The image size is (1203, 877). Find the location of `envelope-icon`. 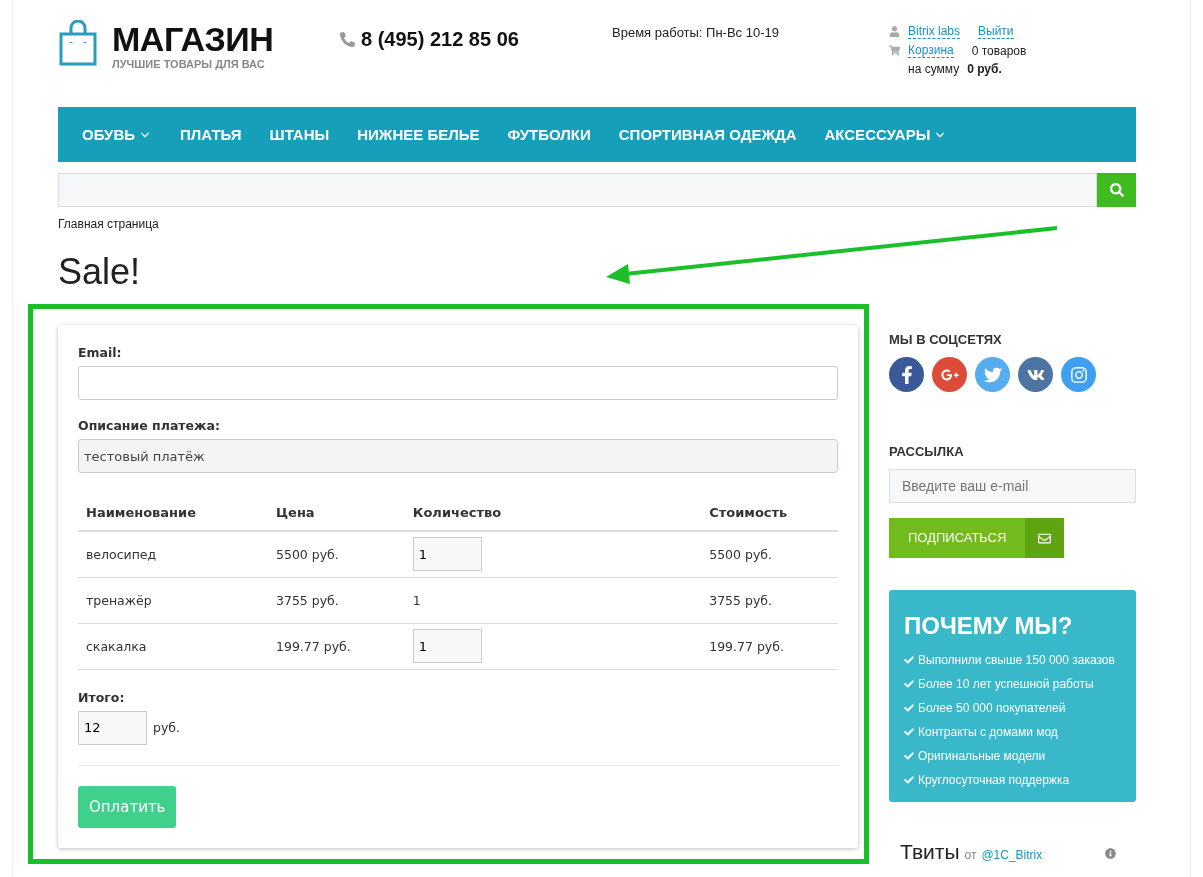

envelope-icon is located at coordinates (1045, 538).